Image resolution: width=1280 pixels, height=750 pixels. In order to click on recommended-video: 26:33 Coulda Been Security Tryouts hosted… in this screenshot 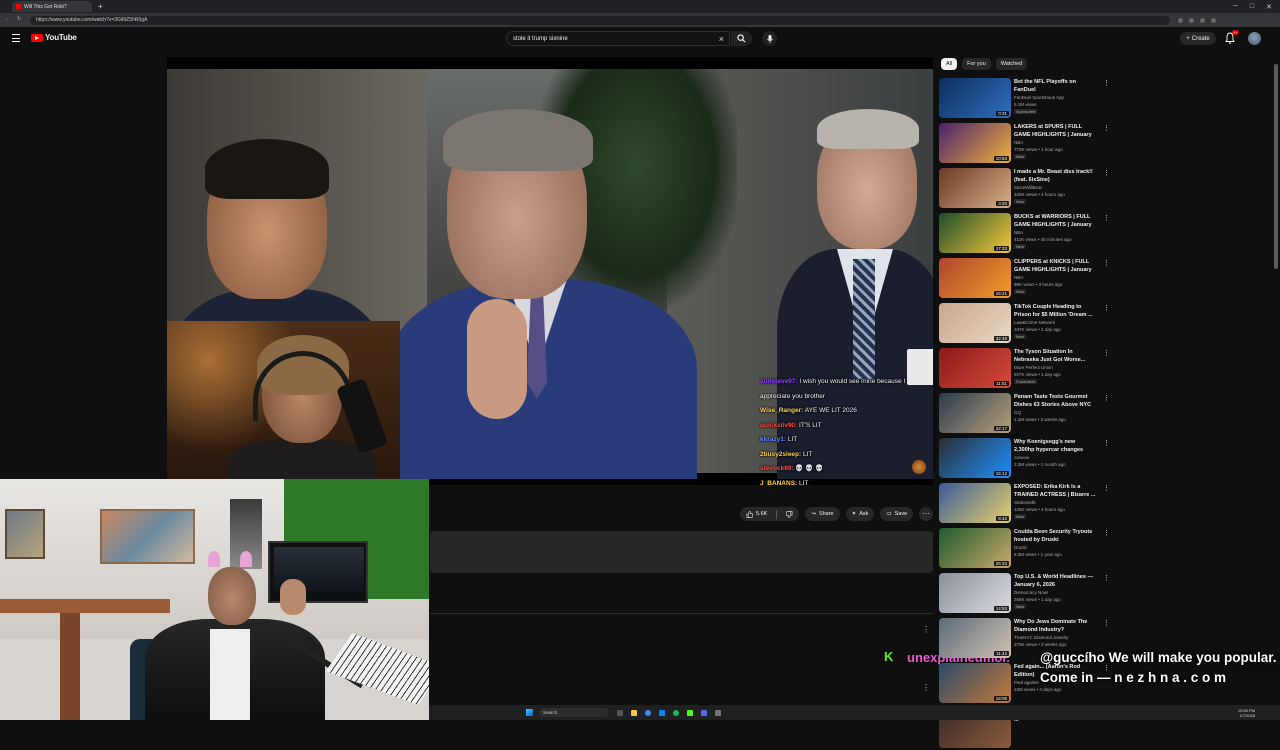, I will do `click(1025, 549)`.